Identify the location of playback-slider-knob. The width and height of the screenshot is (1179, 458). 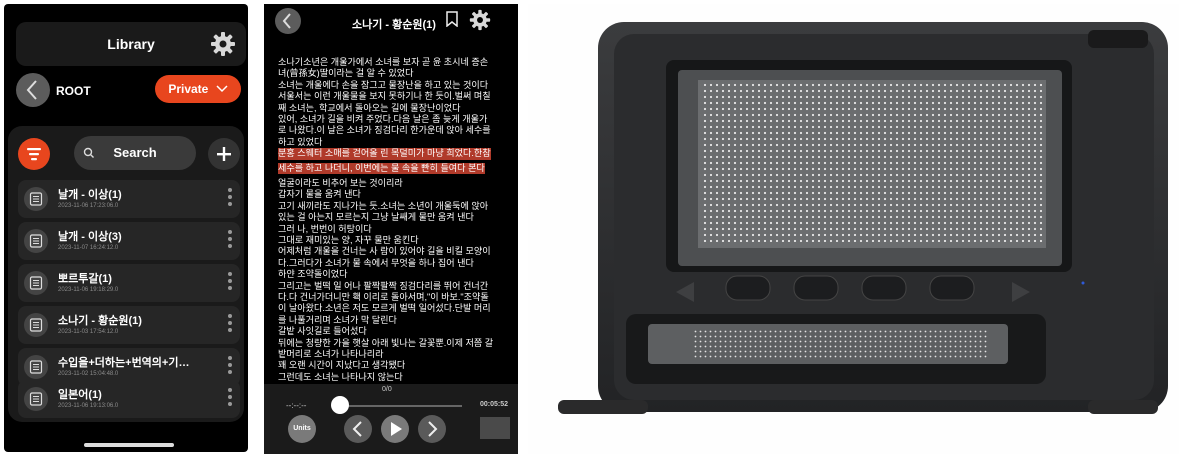
(340, 405).